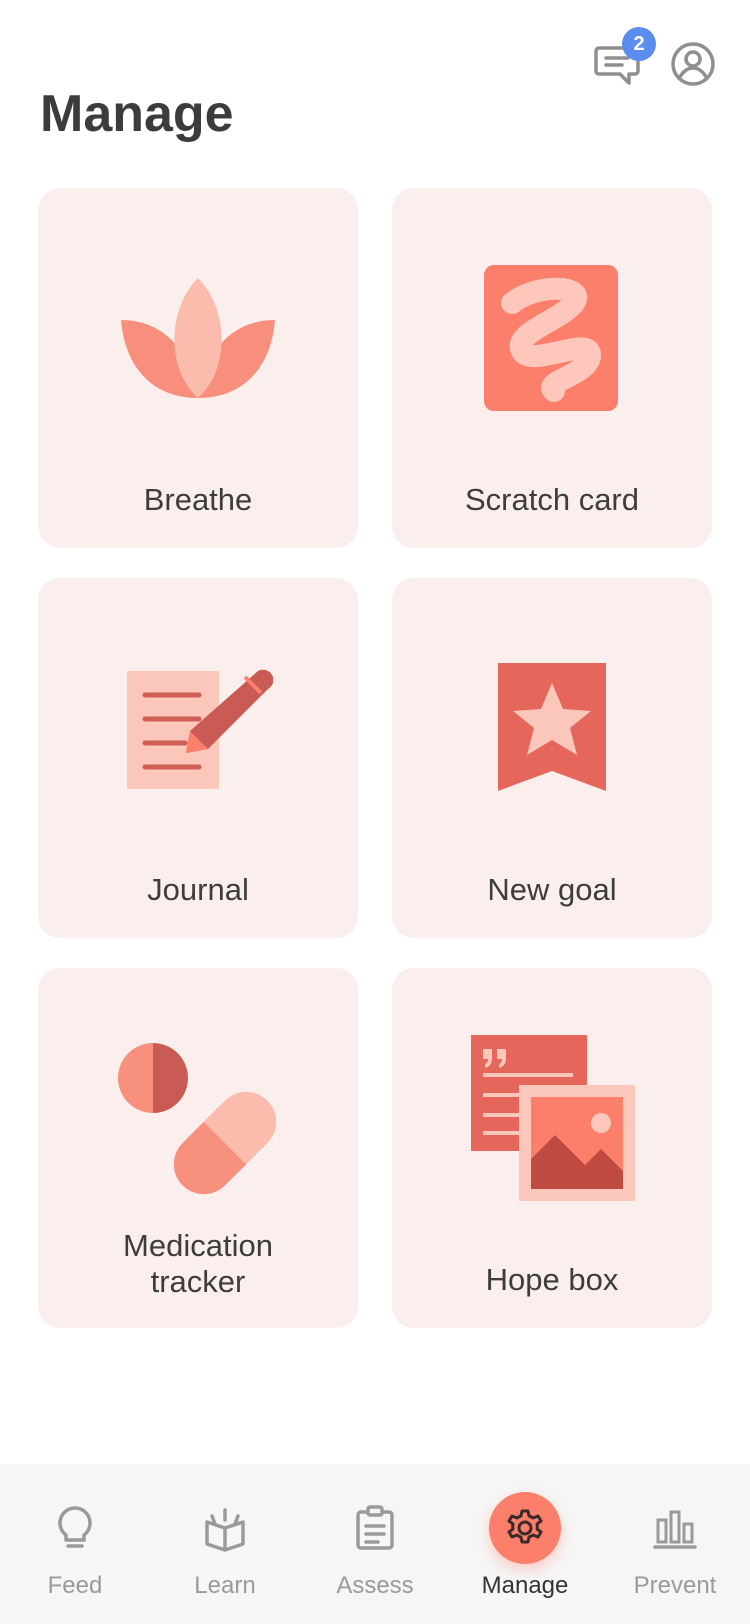 The height and width of the screenshot is (1624, 750). I want to click on lotus-icon, so click(198, 338).